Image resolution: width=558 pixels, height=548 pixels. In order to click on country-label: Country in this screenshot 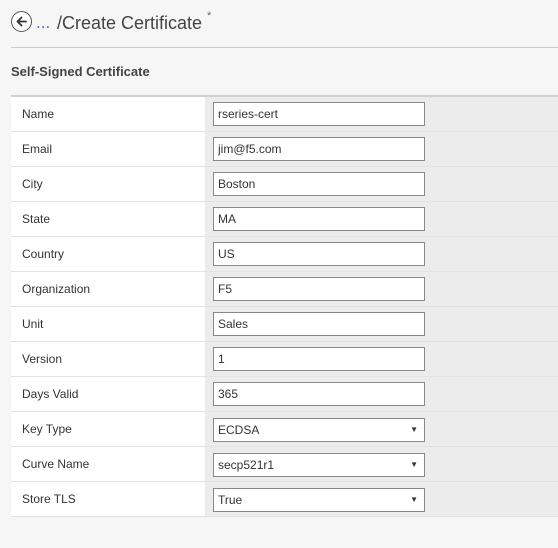, I will do `click(108, 254)`.